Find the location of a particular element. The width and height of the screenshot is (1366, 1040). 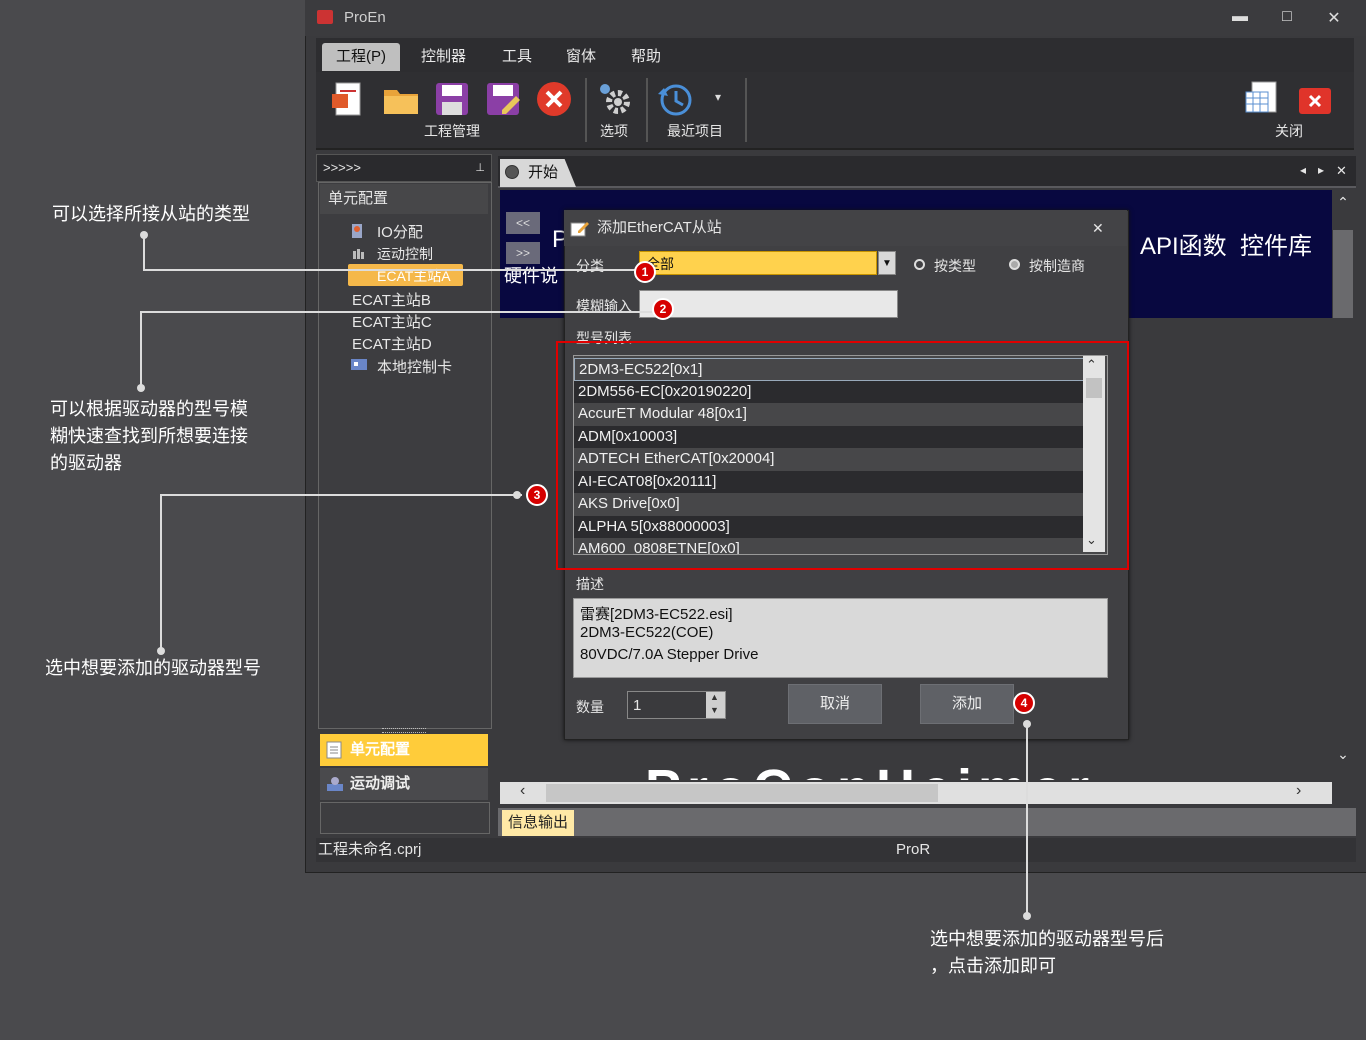

tab-start-label: 开始 is located at coordinates (543, 172).